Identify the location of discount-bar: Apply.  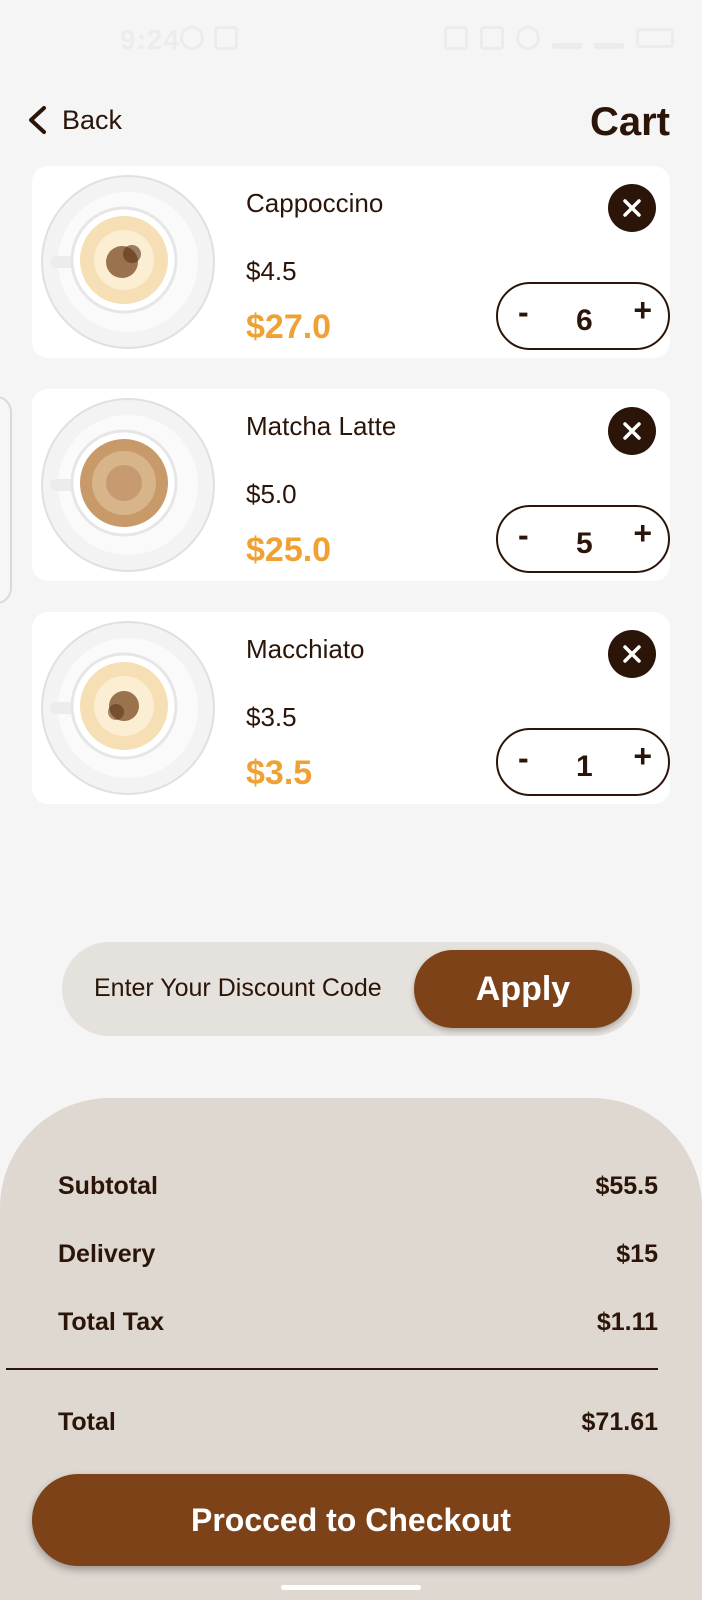
(351, 989).